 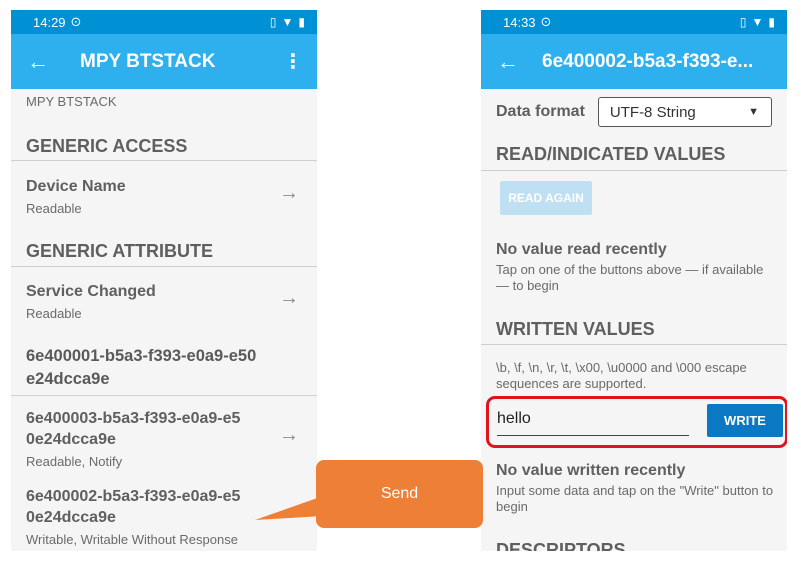 What do you see at coordinates (753, 112) in the screenshot?
I see `dropdown-arrow-icon: ▼` at bounding box center [753, 112].